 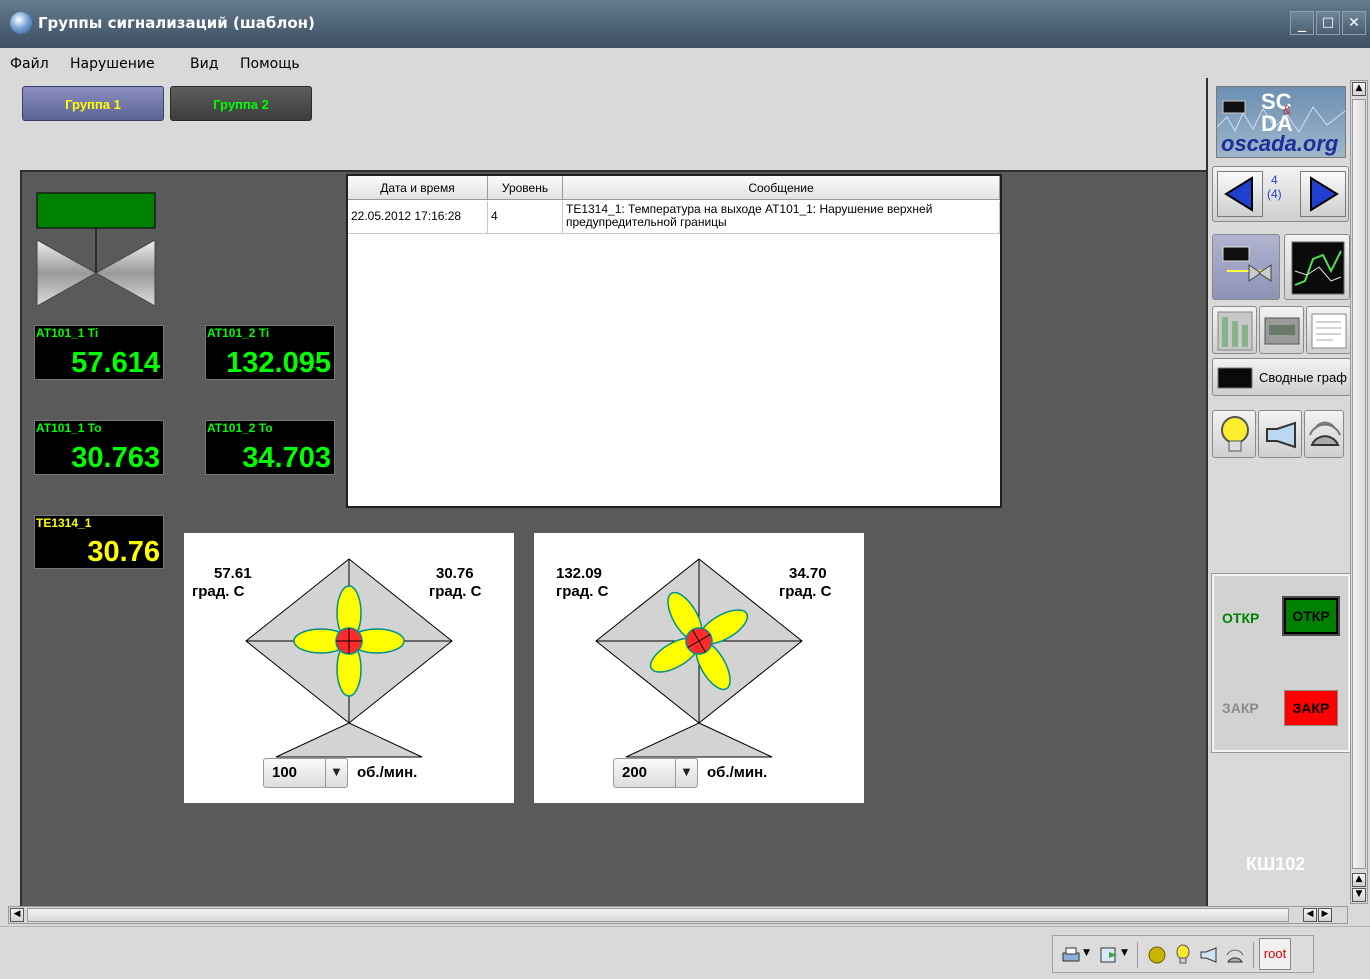 I want to click on page-navigator: 4 (4), so click(x=1280, y=194).